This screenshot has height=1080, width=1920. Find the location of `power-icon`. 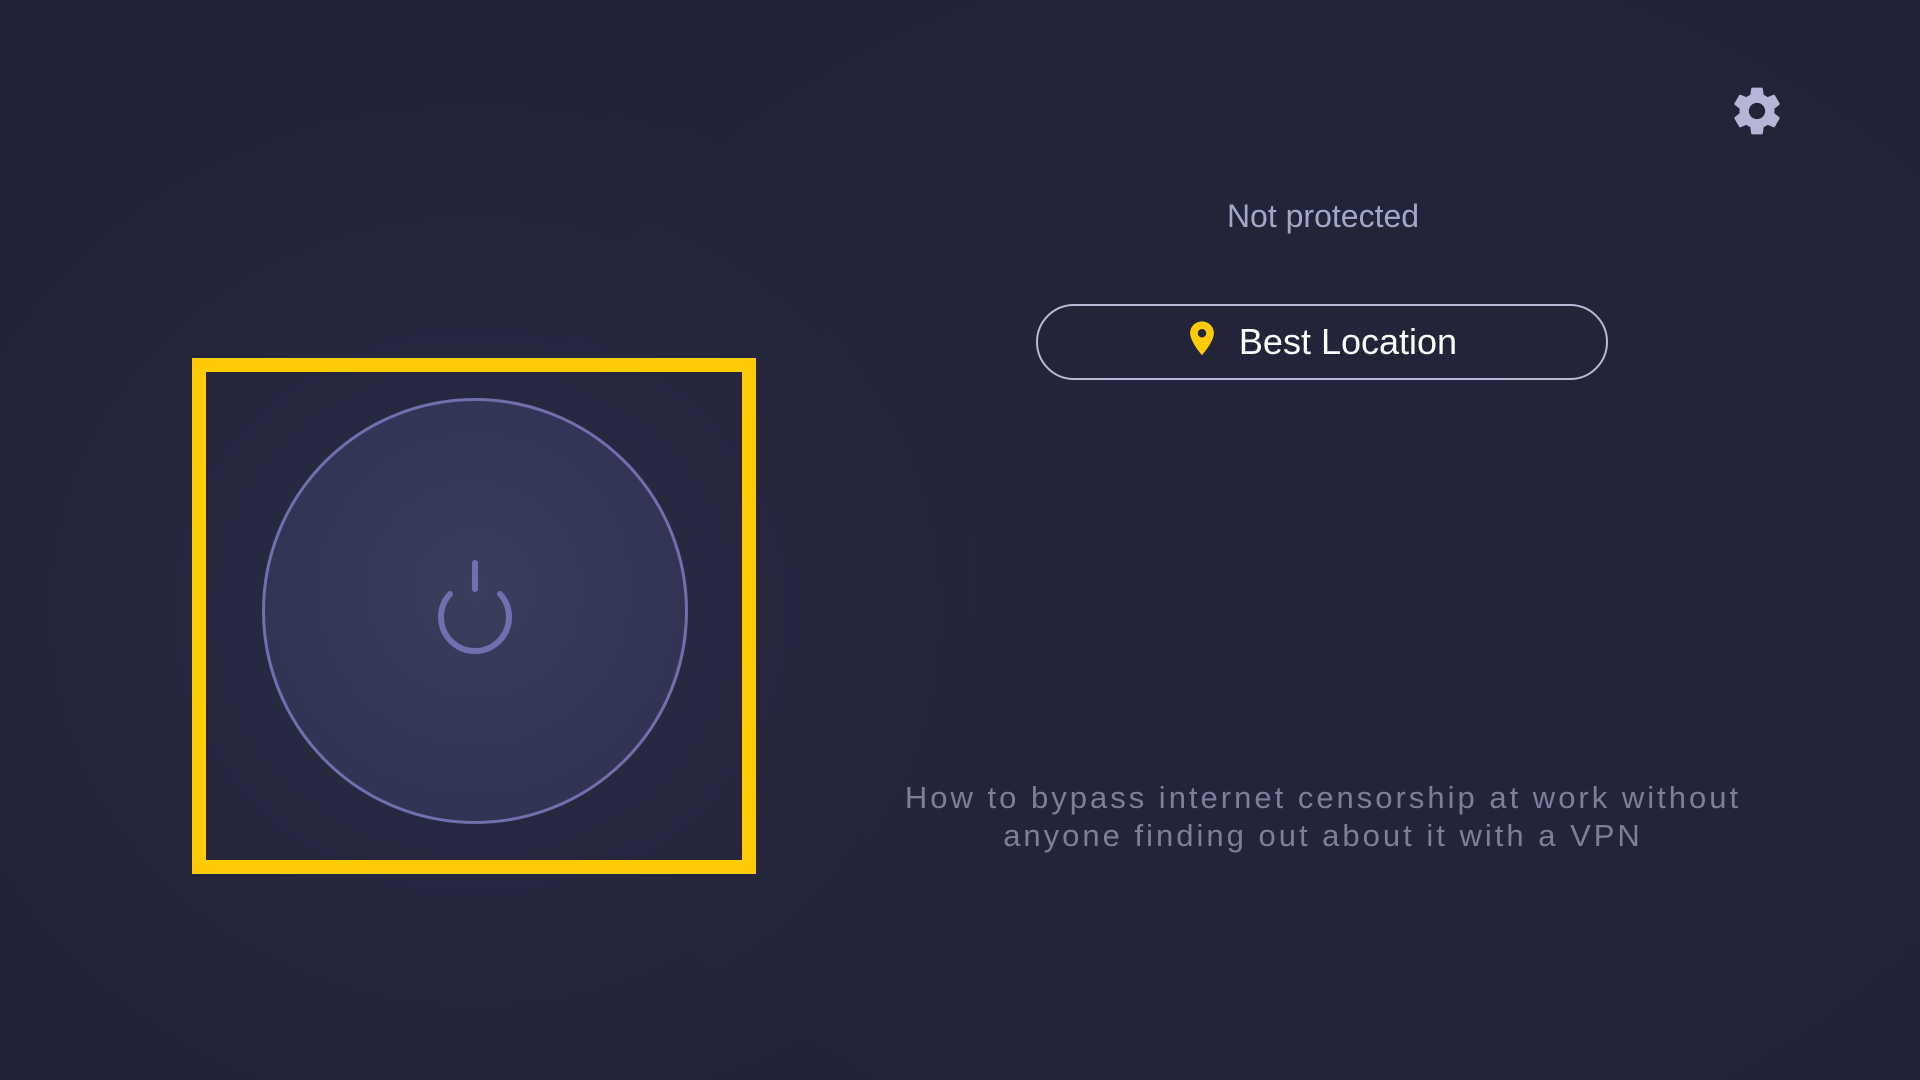

power-icon is located at coordinates (475, 607).